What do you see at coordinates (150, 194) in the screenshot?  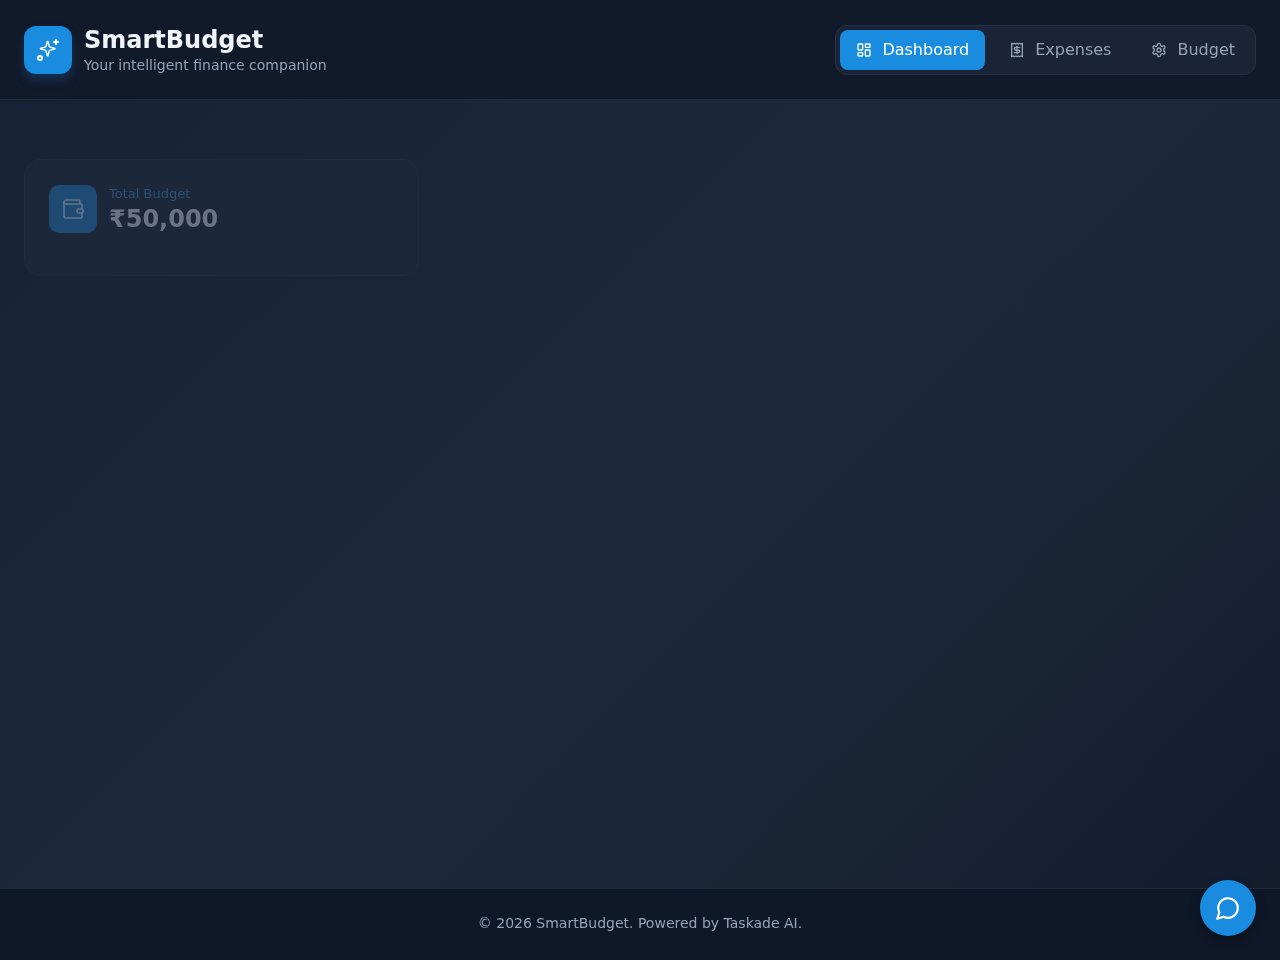 I see `stat-label: Total Budget` at bounding box center [150, 194].